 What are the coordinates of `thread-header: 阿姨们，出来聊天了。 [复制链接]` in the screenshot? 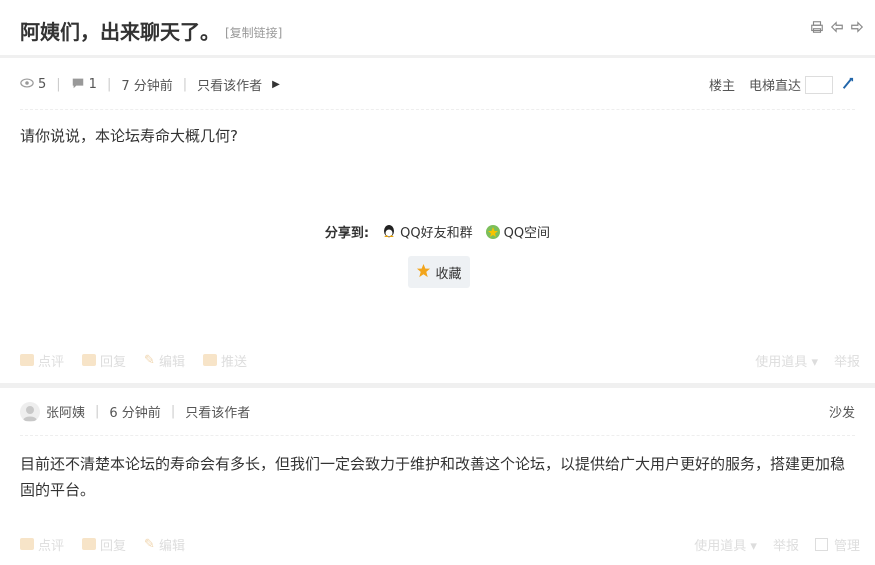 It's located at (437, 29).